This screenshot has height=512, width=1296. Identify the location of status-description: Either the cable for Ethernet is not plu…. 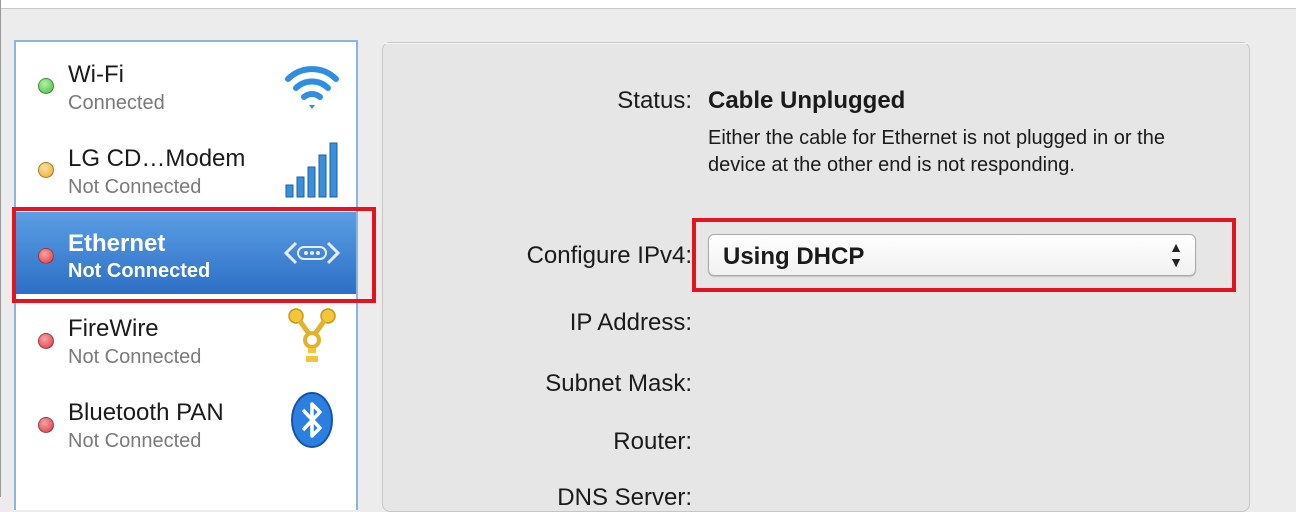
(936, 151).